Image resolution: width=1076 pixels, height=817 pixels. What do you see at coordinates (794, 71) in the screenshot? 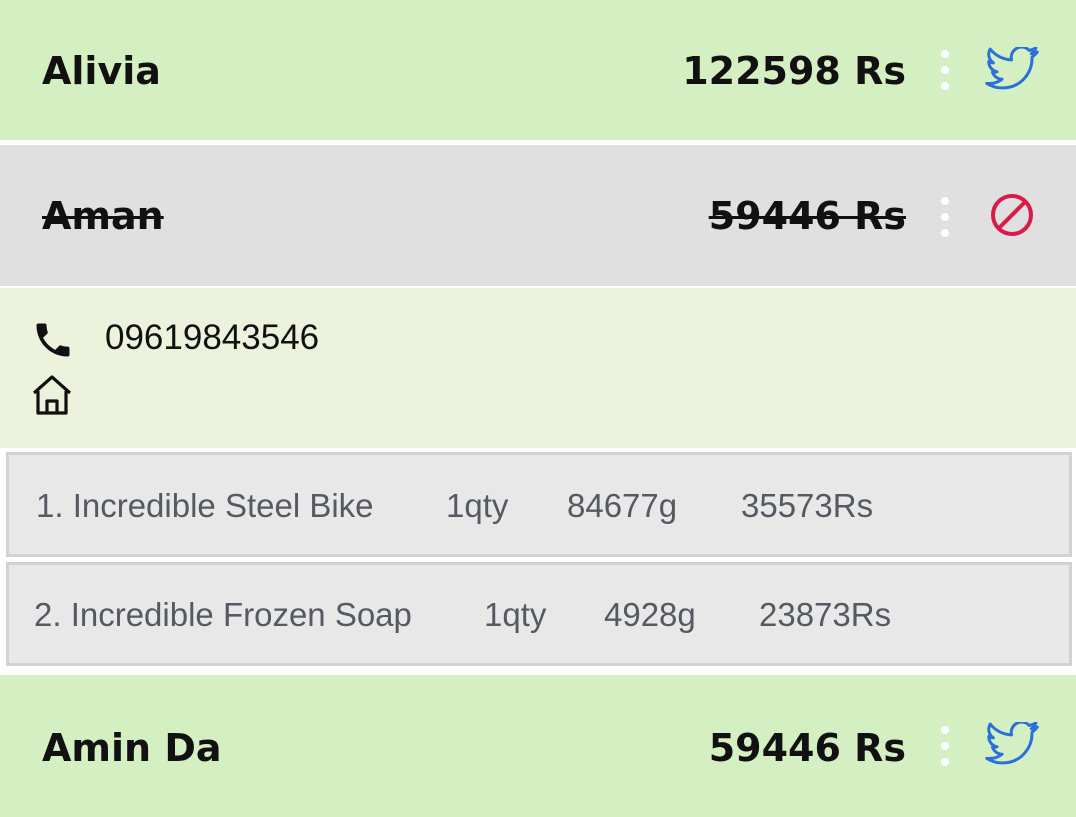
I see `order-amount: 122598 Rs` at bounding box center [794, 71].